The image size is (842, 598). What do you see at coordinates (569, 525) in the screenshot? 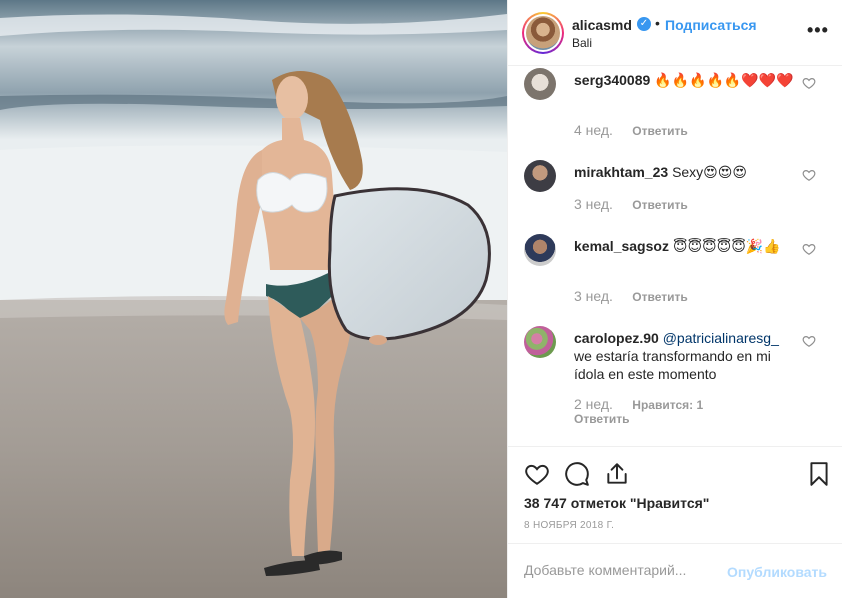
I see `post-date: 8 НОЯБРЯ 2018 Г.` at bounding box center [569, 525].